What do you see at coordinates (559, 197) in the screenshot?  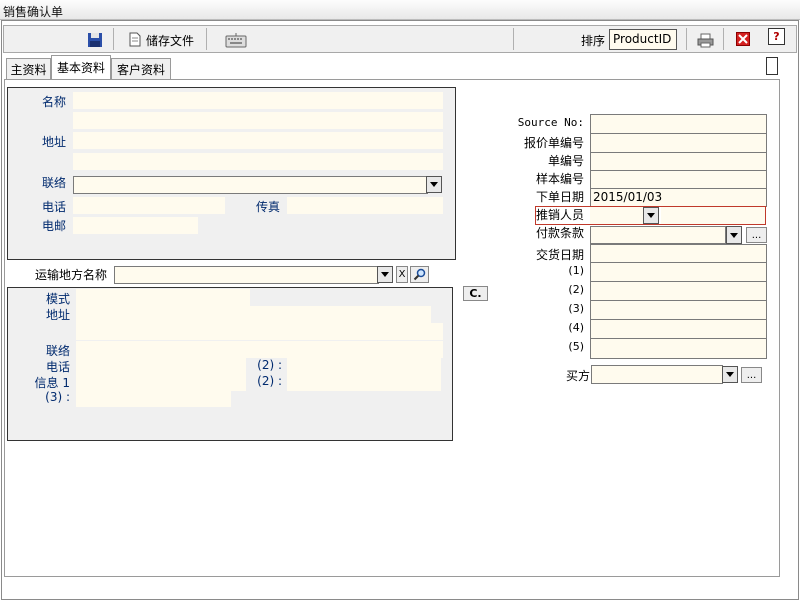 I see `order-date-label: 下单日期` at bounding box center [559, 197].